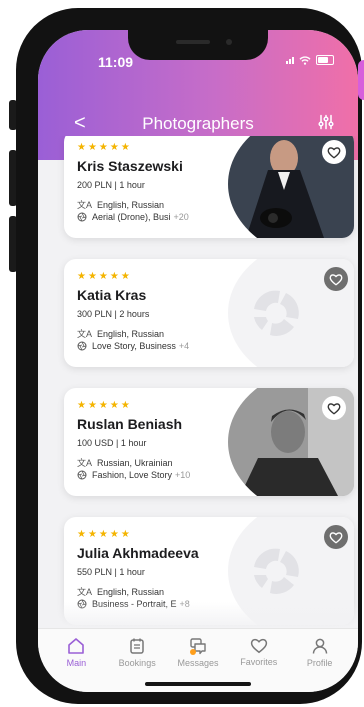 The width and height of the screenshot is (364, 707). I want to click on signal-icon, so click(290, 60).